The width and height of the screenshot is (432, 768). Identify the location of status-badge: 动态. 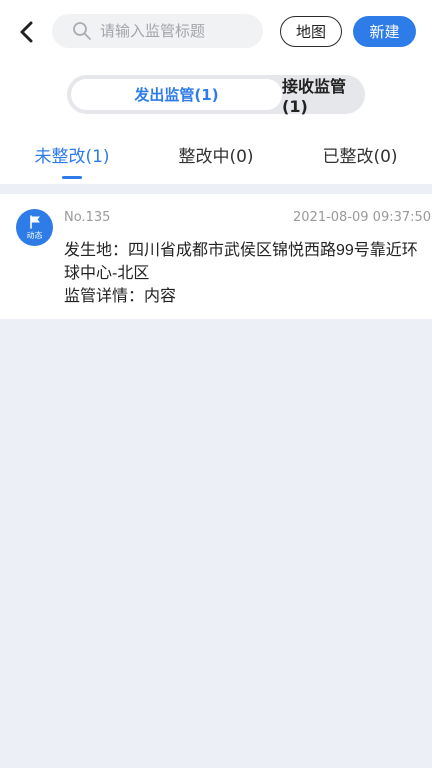
(34, 227).